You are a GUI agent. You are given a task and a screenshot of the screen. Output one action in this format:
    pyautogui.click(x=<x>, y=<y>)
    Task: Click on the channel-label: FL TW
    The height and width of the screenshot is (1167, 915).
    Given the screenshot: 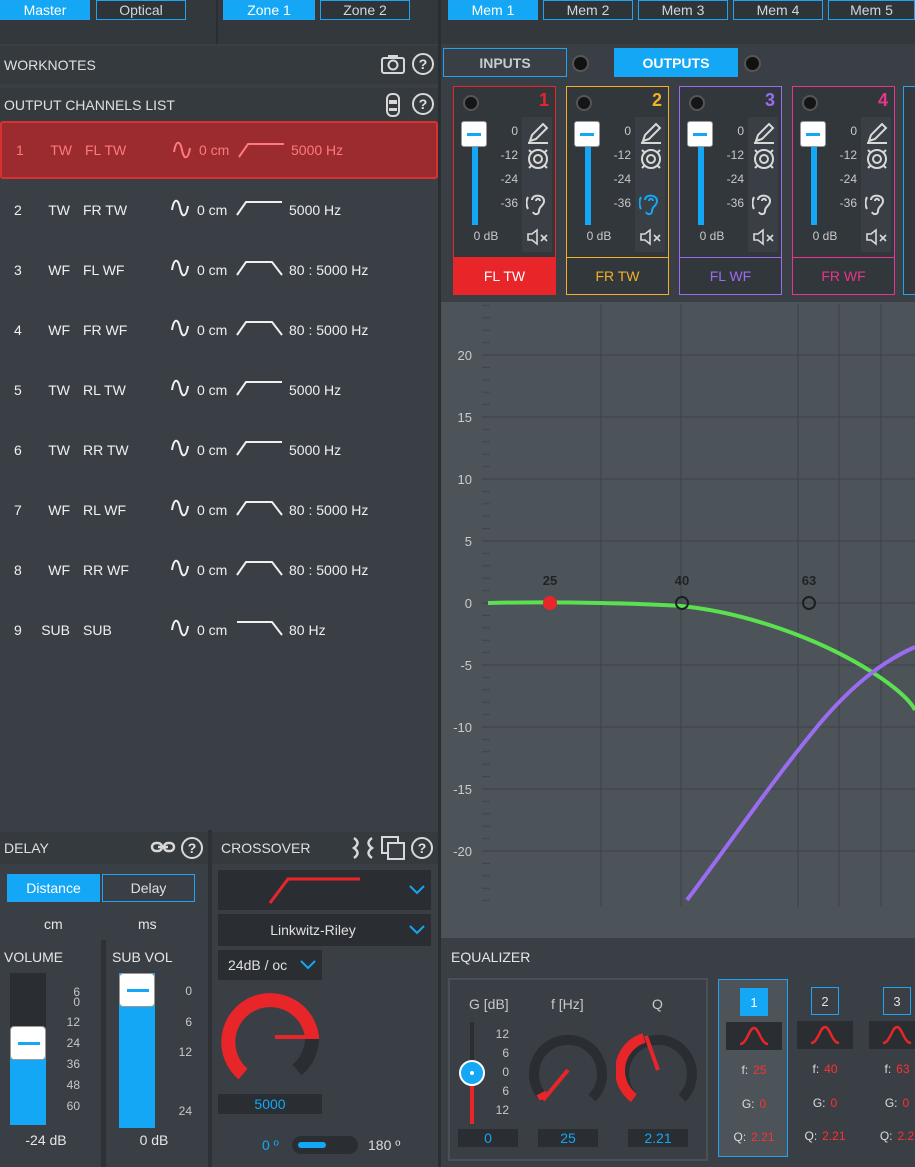 What is the action you would take?
    pyautogui.click(x=504, y=275)
    